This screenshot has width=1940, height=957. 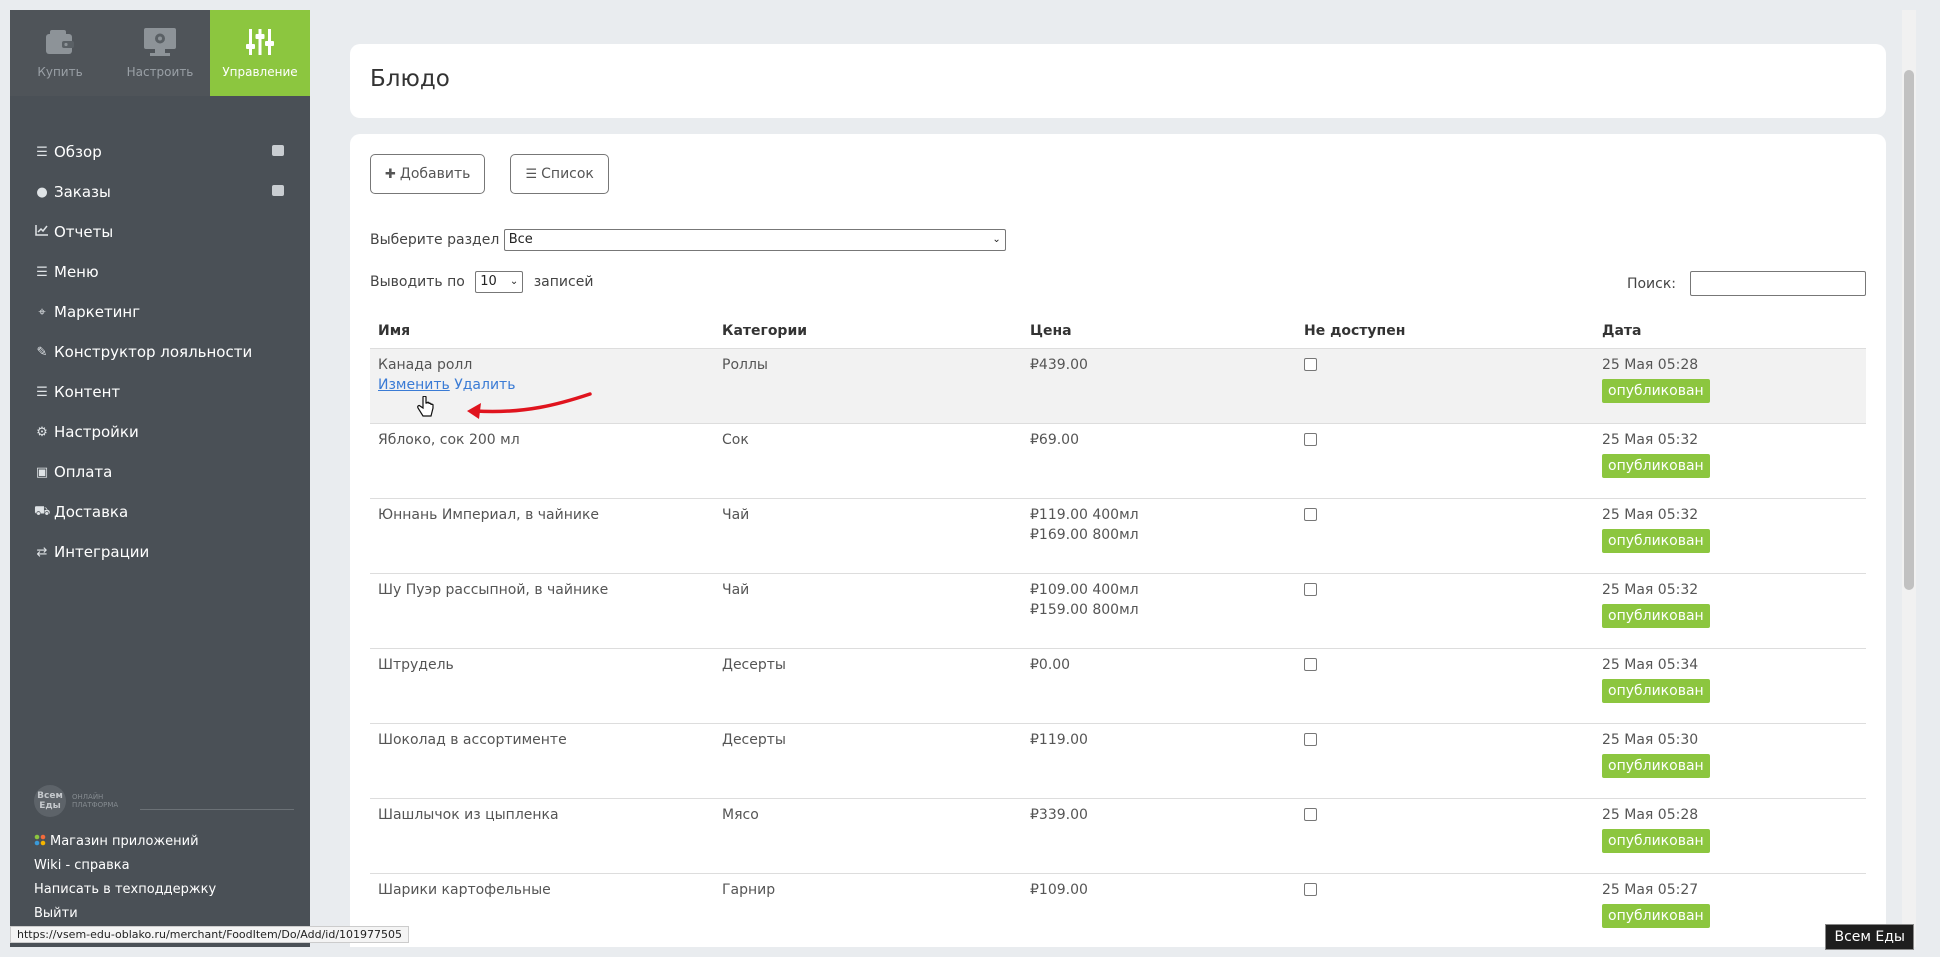 I want to click on page-scrollbar, so click(x=1909, y=478).